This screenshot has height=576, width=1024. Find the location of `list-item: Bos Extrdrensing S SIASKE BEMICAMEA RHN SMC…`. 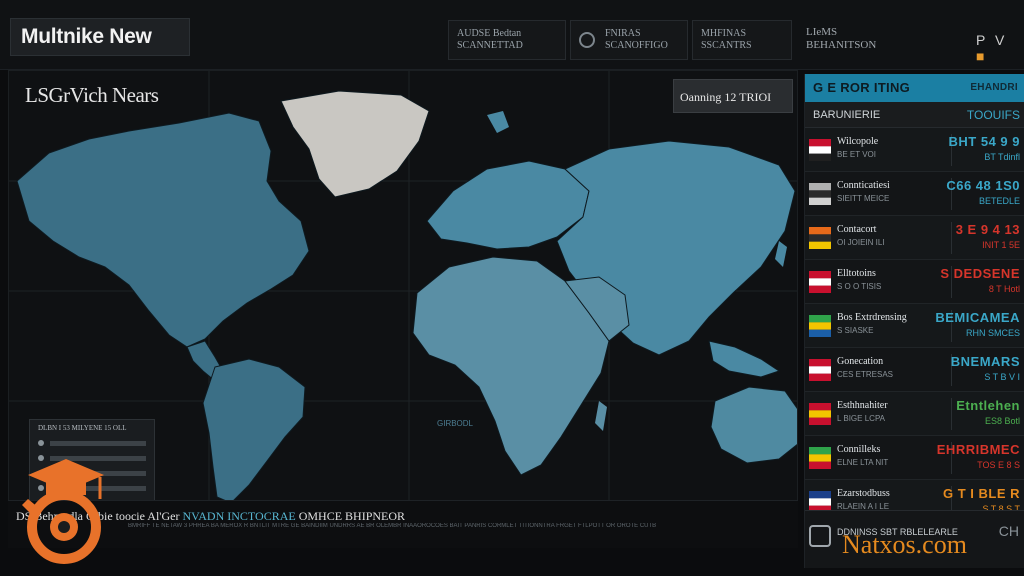

list-item: Bos Extrdrensing S SIASKE BEMICAMEA RHN SMC… is located at coordinates (914, 326).